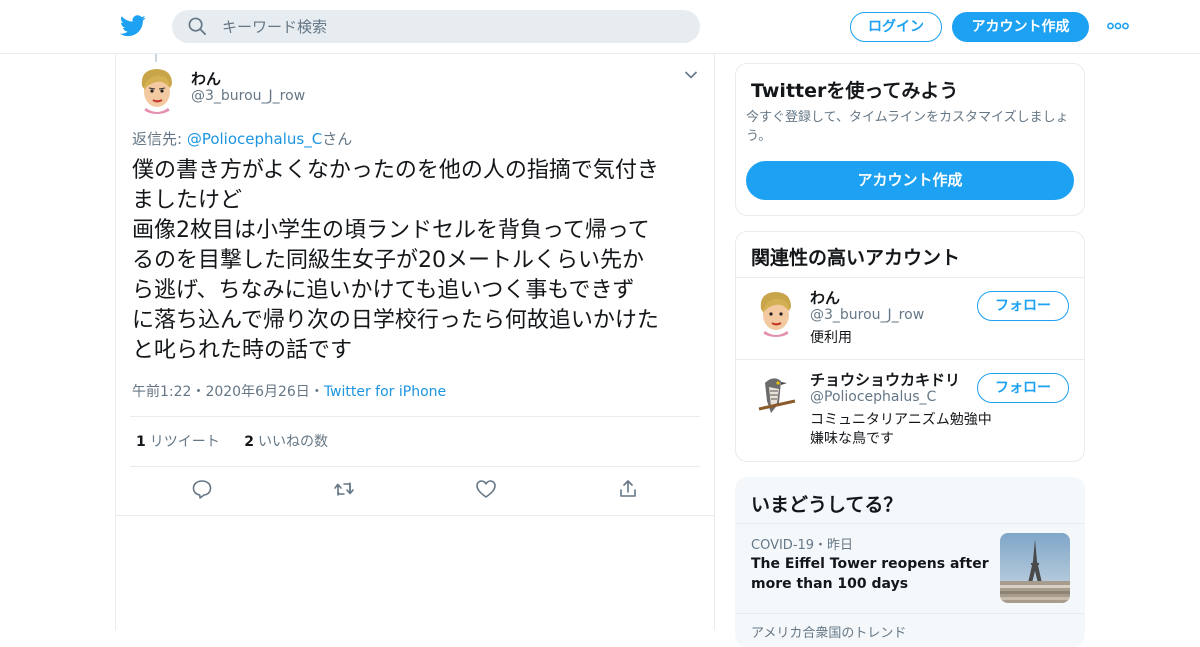 This screenshot has height=647, width=1200. Describe the element at coordinates (292, 442) in the screenshot. I see `like-label: いいねの数` at that location.